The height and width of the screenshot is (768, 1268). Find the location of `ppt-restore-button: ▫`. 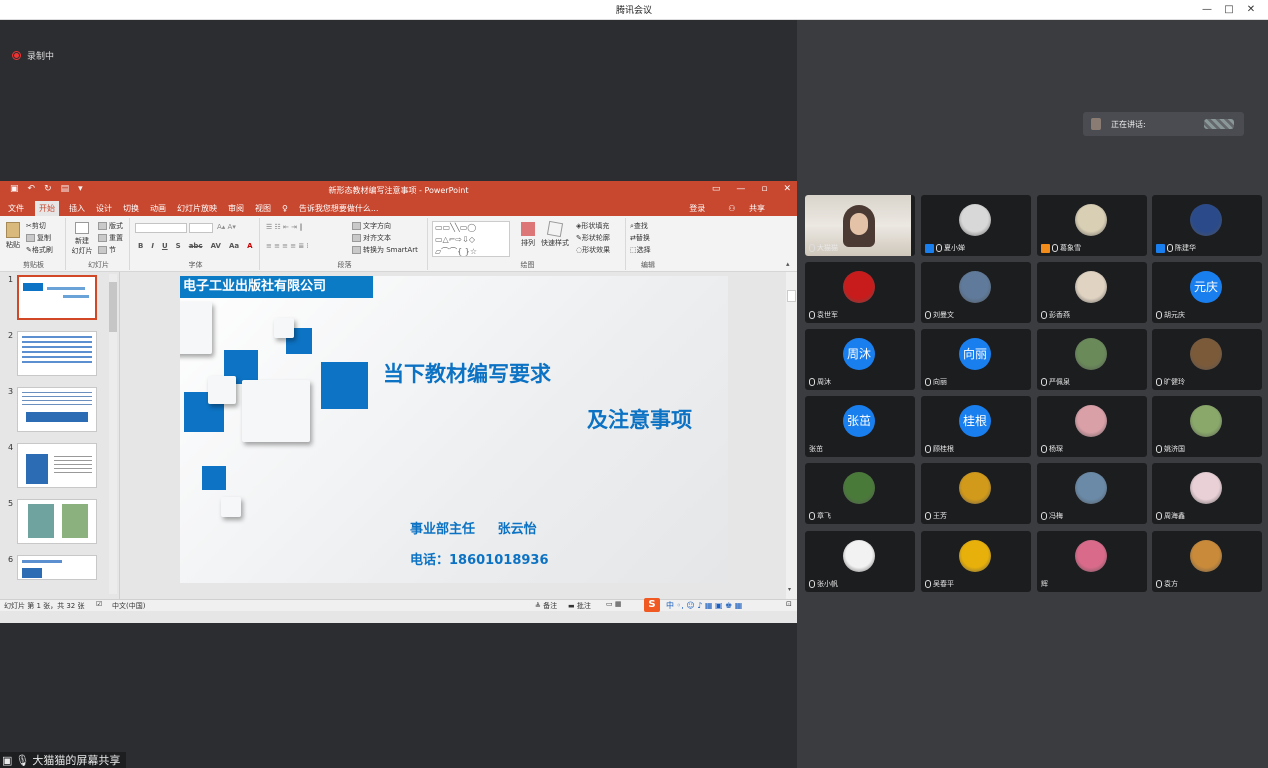

ppt-restore-button: ▫ is located at coordinates (764, 189).